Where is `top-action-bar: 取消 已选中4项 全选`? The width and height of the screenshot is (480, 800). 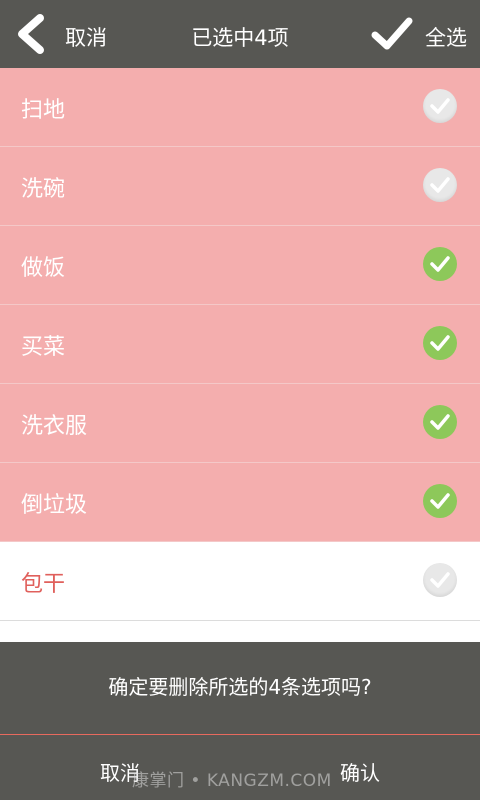 top-action-bar: 取消 已选中4项 全选 is located at coordinates (240, 34).